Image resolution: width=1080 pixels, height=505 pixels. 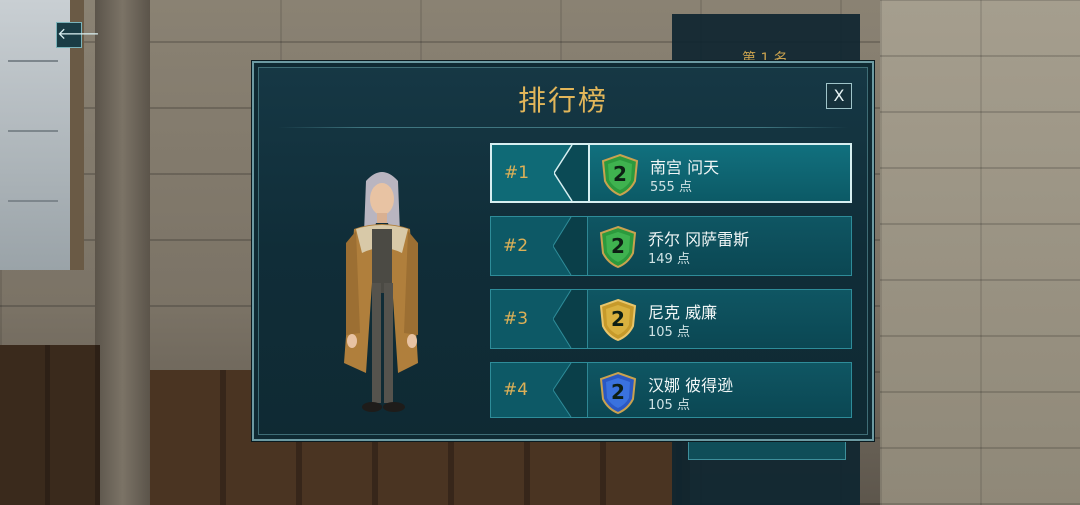 I want to click on back-button: 🡐, so click(x=78, y=35).